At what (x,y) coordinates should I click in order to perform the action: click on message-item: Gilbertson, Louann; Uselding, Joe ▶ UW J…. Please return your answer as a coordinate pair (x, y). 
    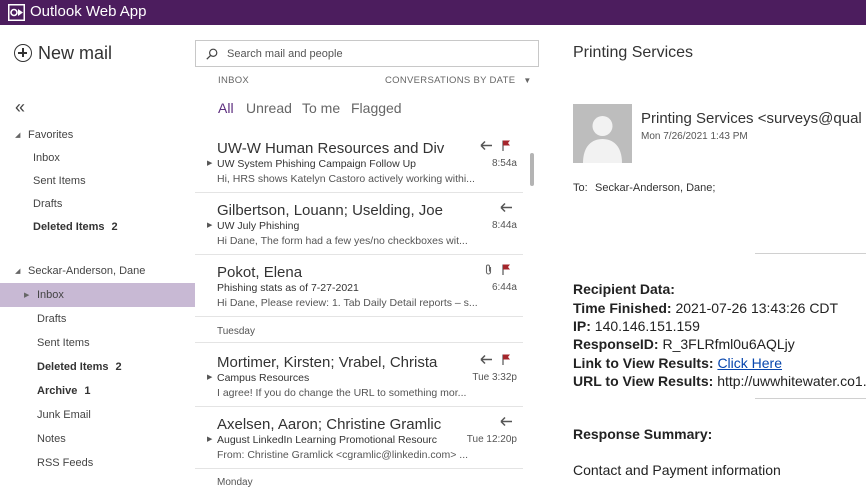
    Looking at the image, I should click on (359, 224).